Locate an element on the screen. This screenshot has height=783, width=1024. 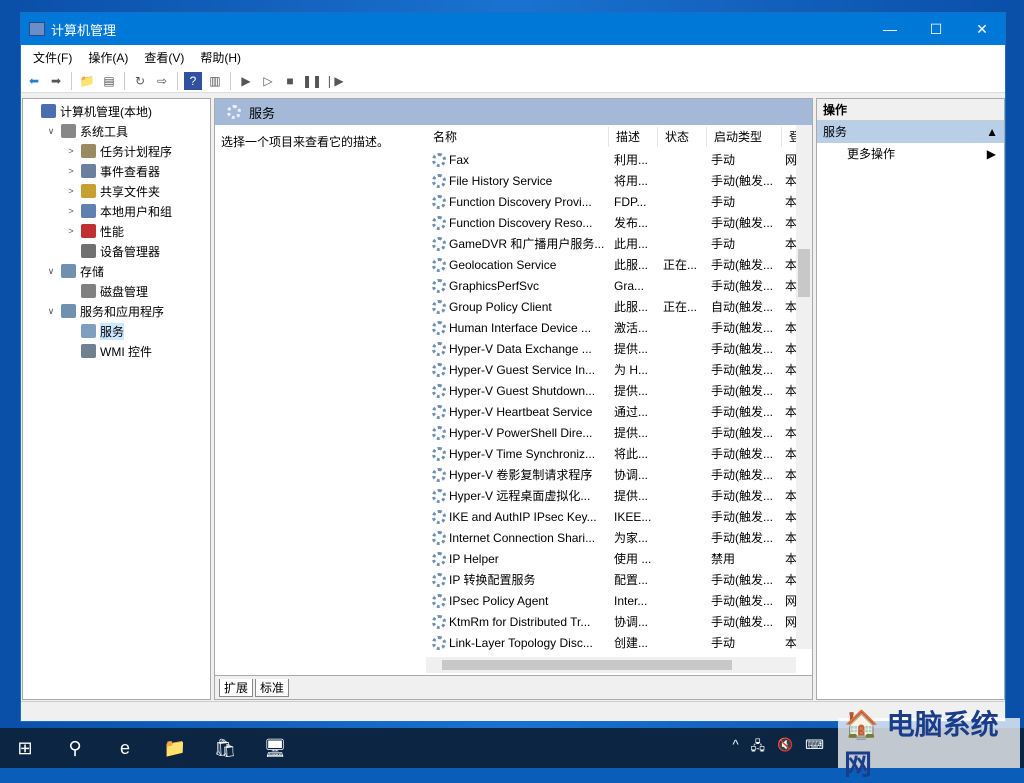
maximize-button: ☐ is located at coordinates (936, 29).